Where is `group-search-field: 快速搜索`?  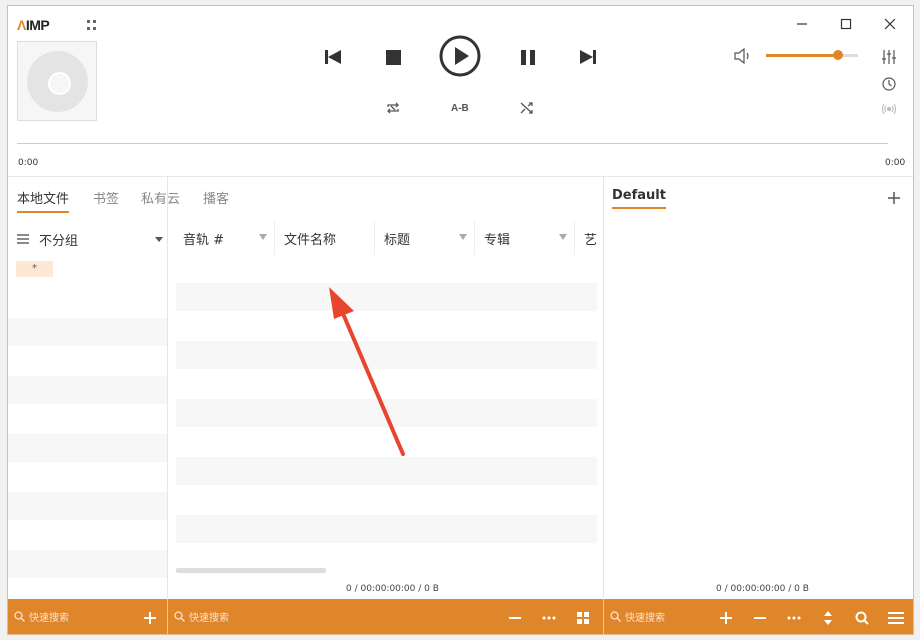
group-search-field: 快速搜索 is located at coordinates (41, 616).